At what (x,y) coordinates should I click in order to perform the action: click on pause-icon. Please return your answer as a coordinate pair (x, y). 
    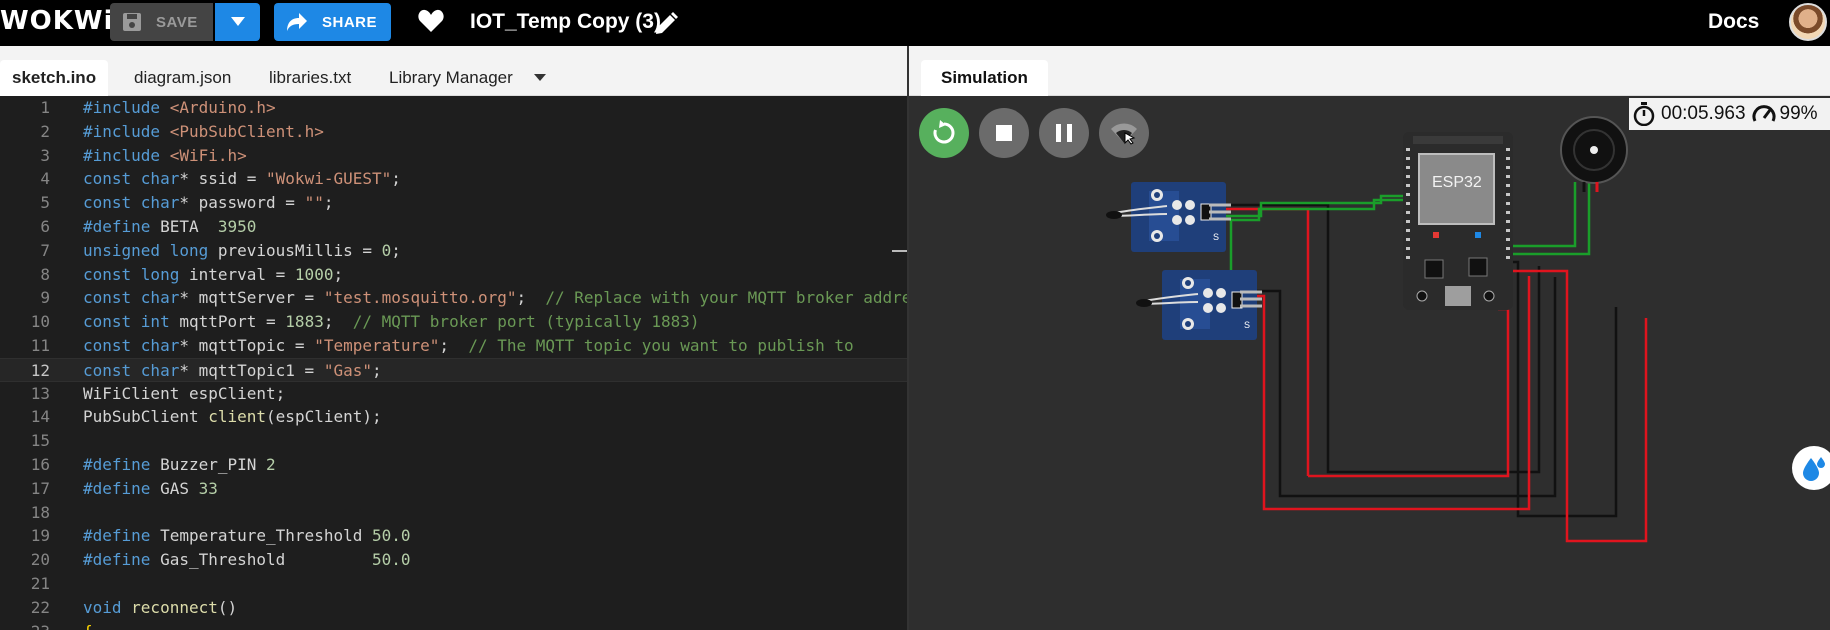
    Looking at the image, I should click on (1064, 133).